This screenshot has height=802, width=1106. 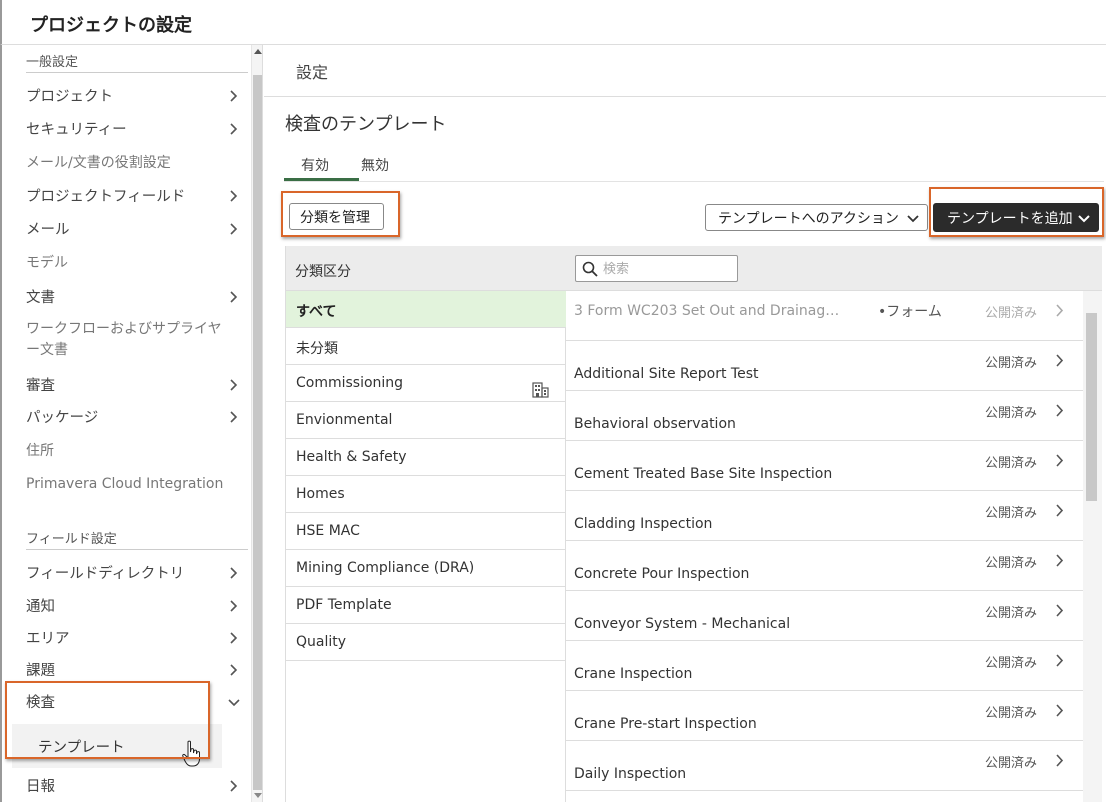 I want to click on sidebar-item-mail: メール, so click(x=137, y=228).